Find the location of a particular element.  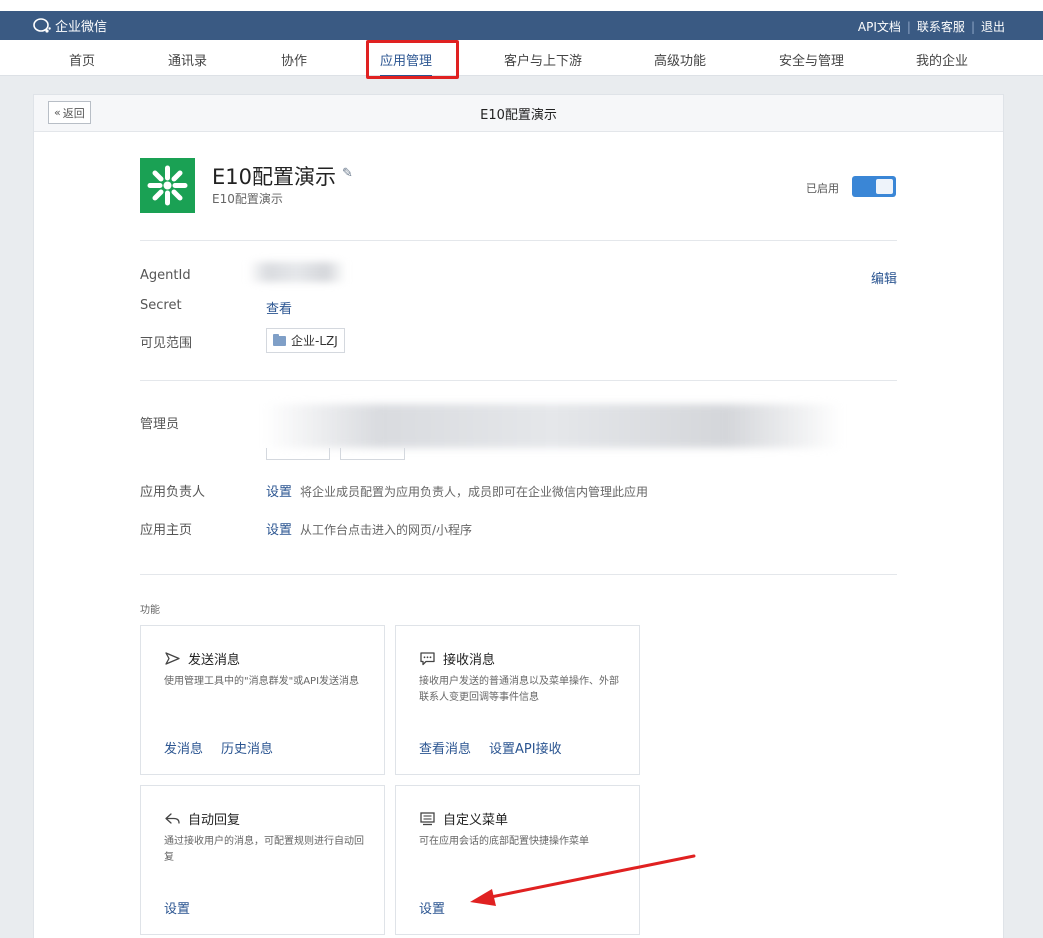

reply-icon is located at coordinates (172, 818).